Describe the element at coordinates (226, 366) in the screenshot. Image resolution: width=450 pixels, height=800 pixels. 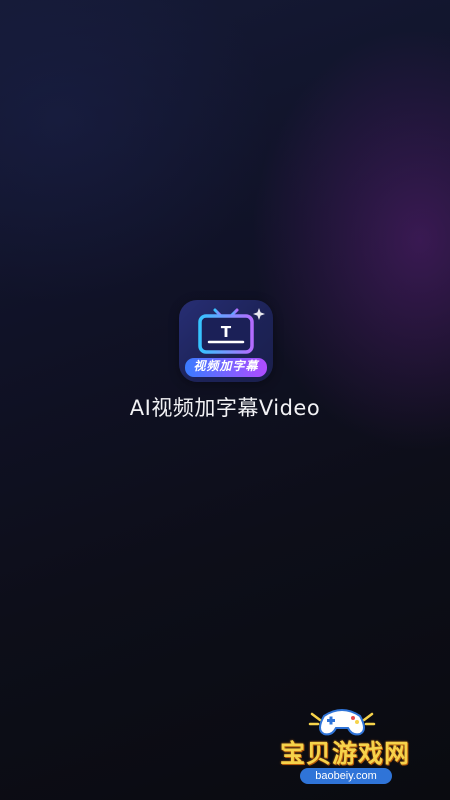
I see `app-icon-label: 视频加字幕` at that location.